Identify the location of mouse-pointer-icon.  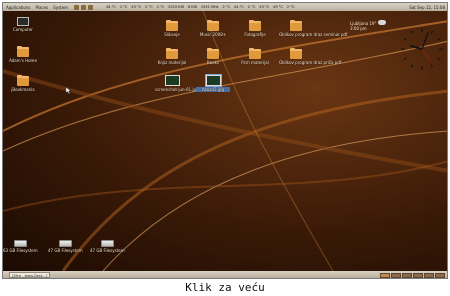
(68, 90).